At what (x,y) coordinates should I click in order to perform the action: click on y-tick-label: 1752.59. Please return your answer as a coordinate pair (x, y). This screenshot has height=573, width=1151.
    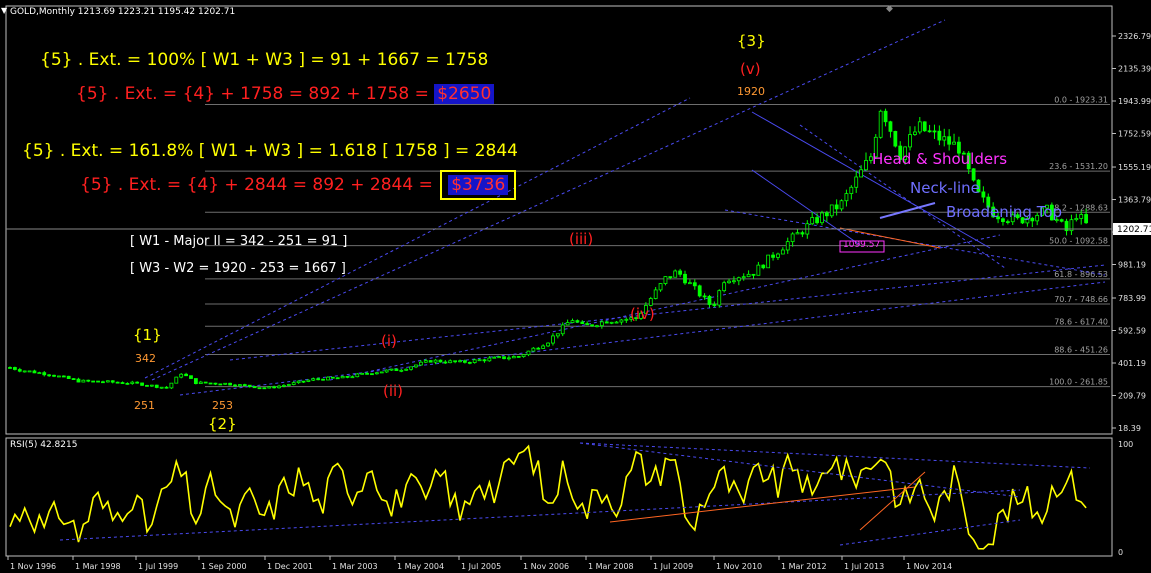
    Looking at the image, I should click on (1134, 134).